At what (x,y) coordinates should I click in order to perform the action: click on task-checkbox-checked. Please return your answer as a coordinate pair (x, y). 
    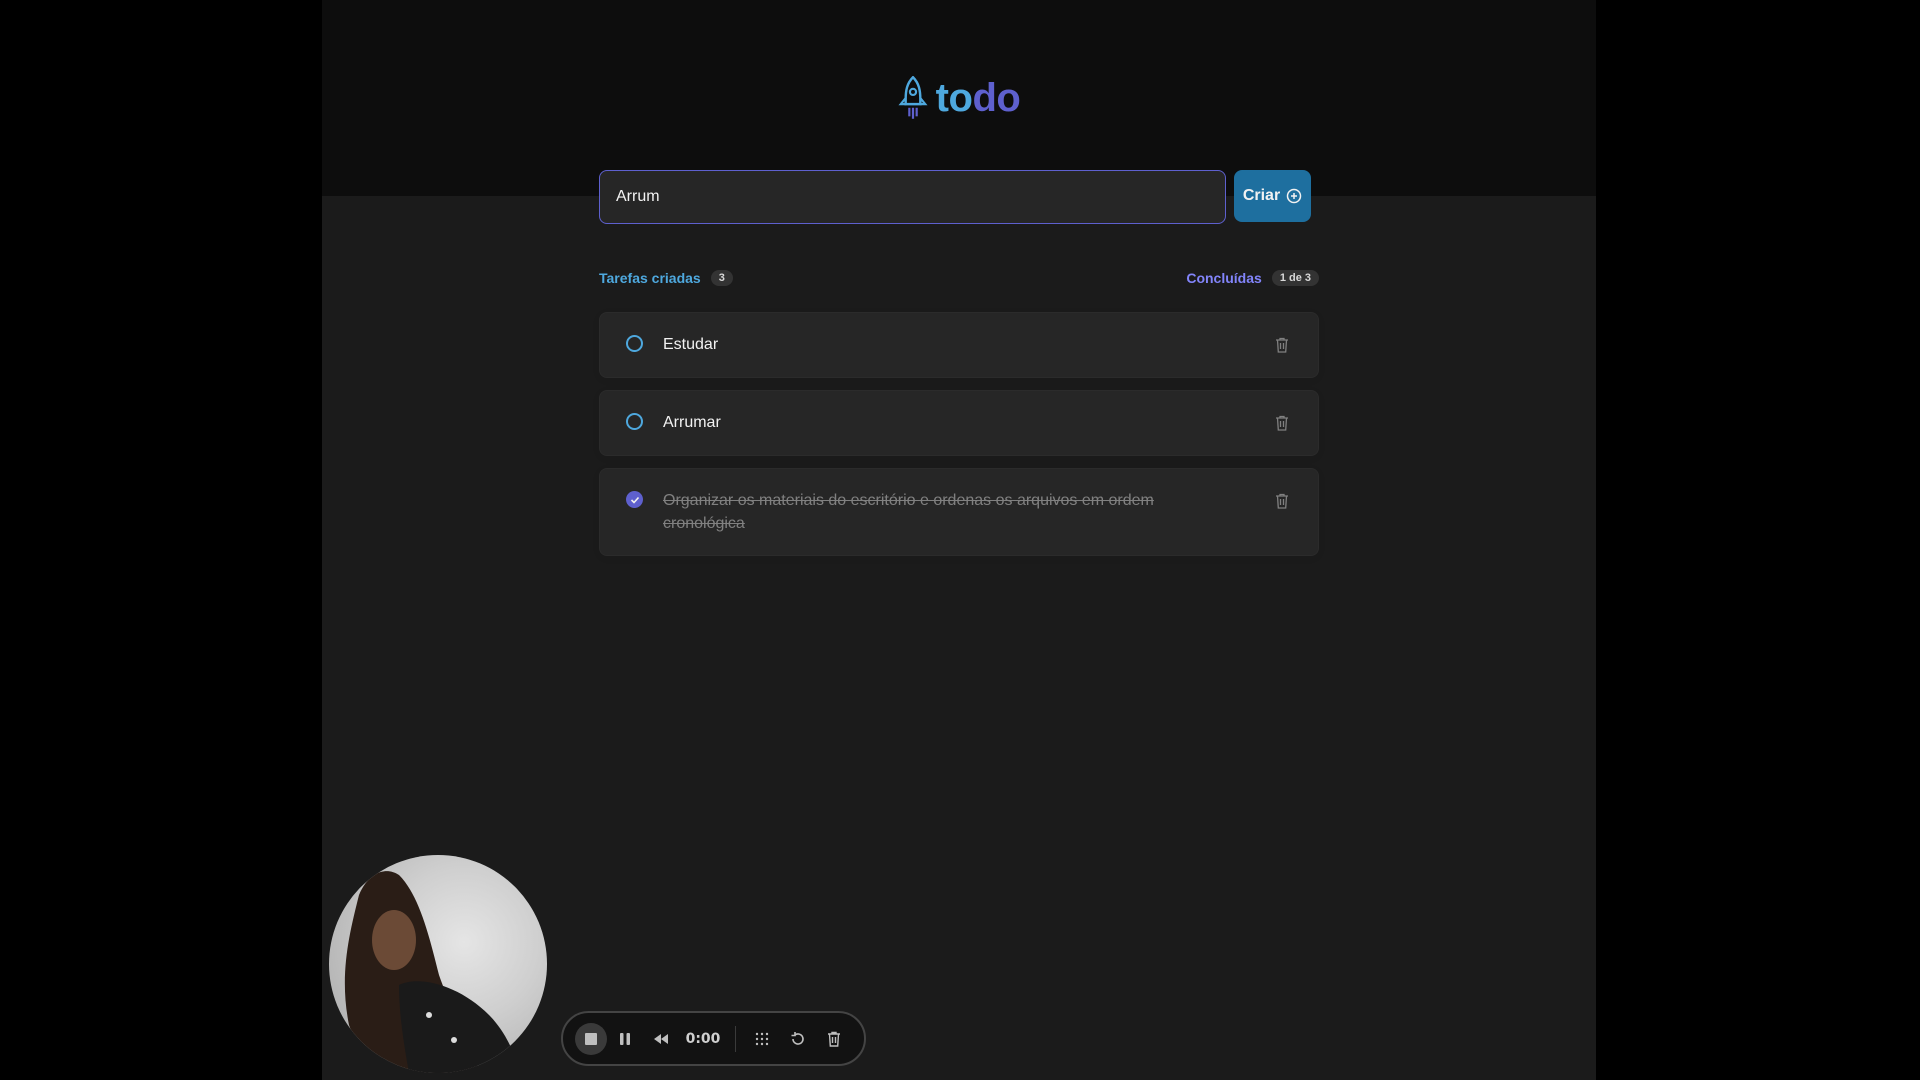
    Looking at the image, I should click on (634, 499).